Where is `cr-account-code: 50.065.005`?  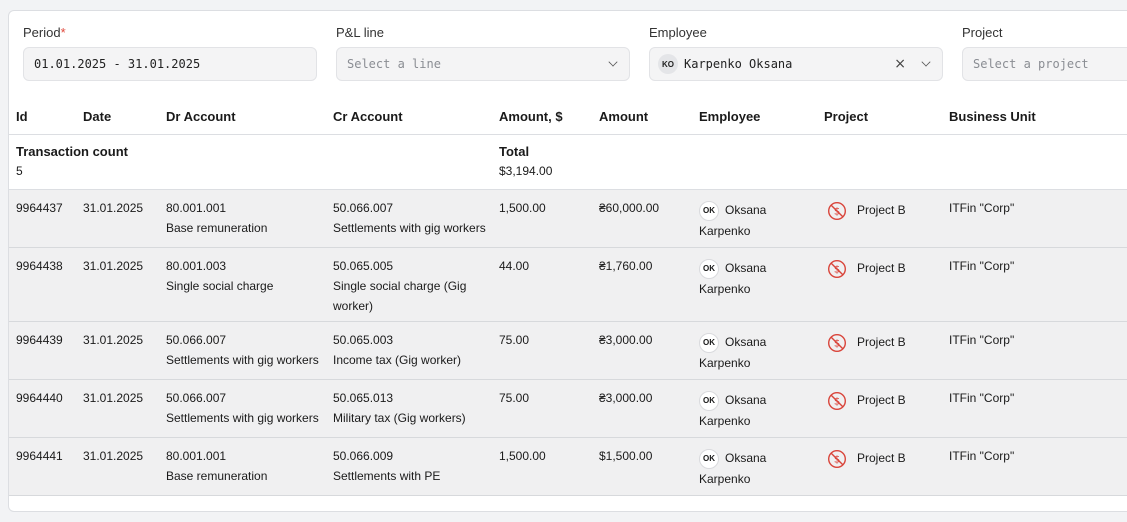
cr-account-code: 50.065.005 is located at coordinates (363, 266).